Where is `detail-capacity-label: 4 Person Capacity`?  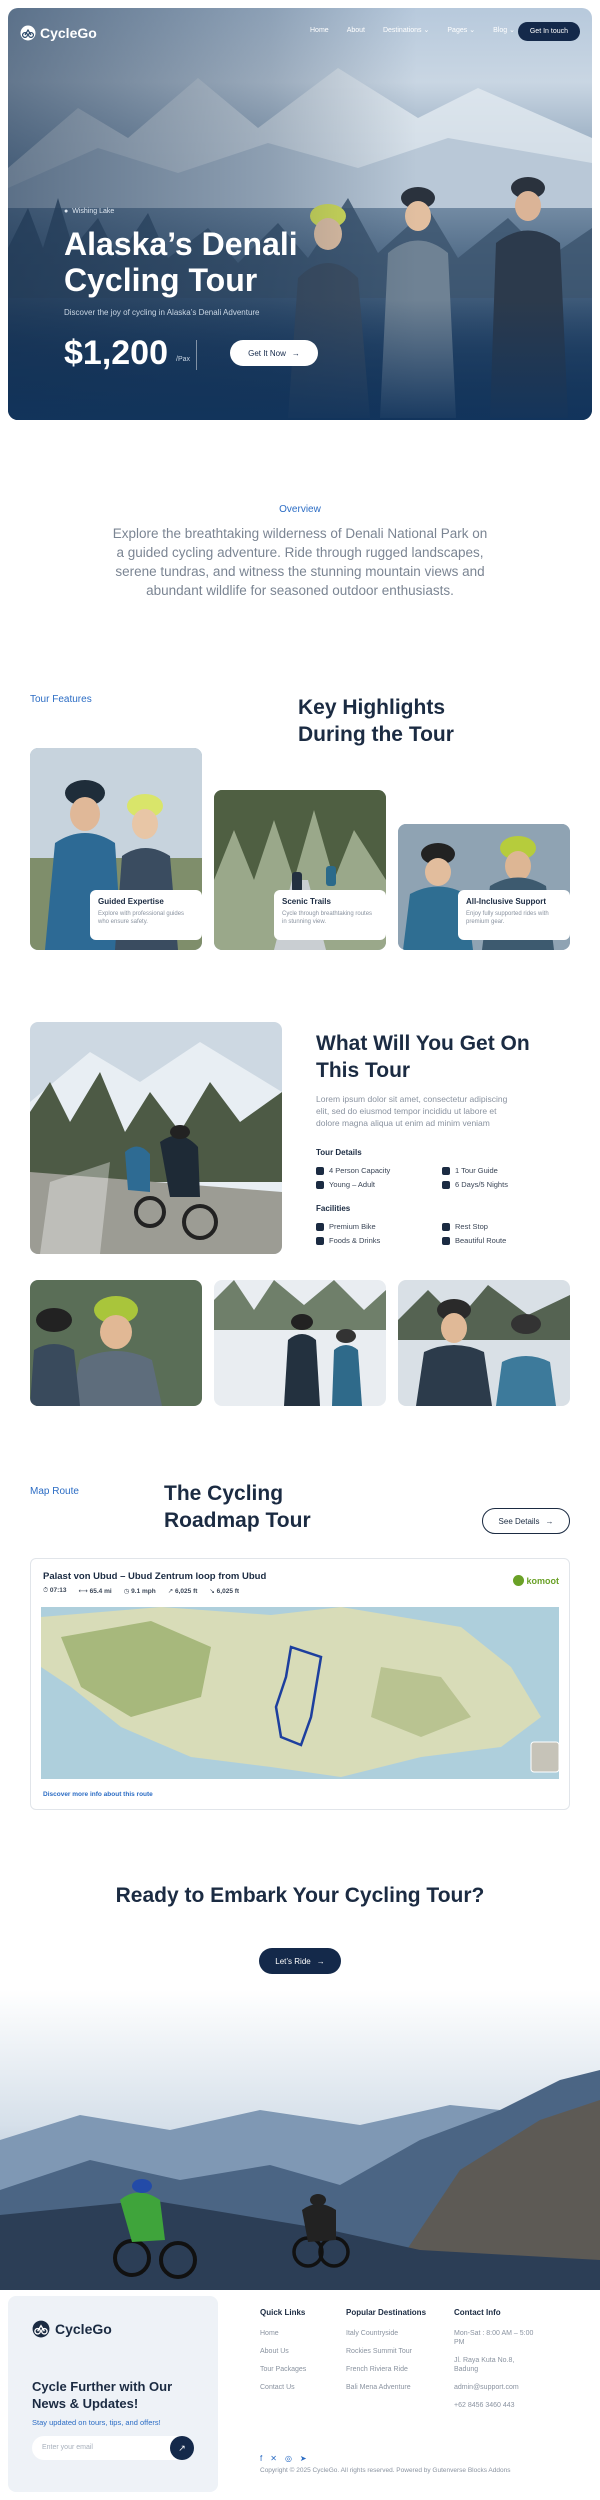
detail-capacity-label: 4 Person Capacity is located at coordinates (360, 1170).